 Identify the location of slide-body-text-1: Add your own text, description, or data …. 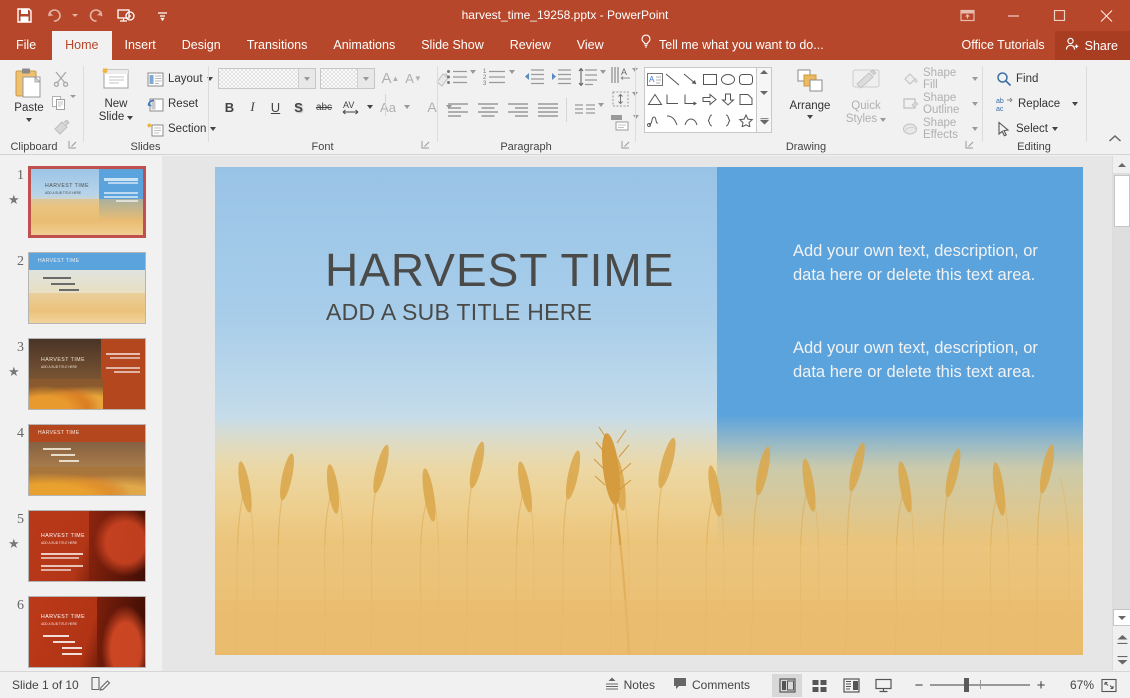
(924, 263).